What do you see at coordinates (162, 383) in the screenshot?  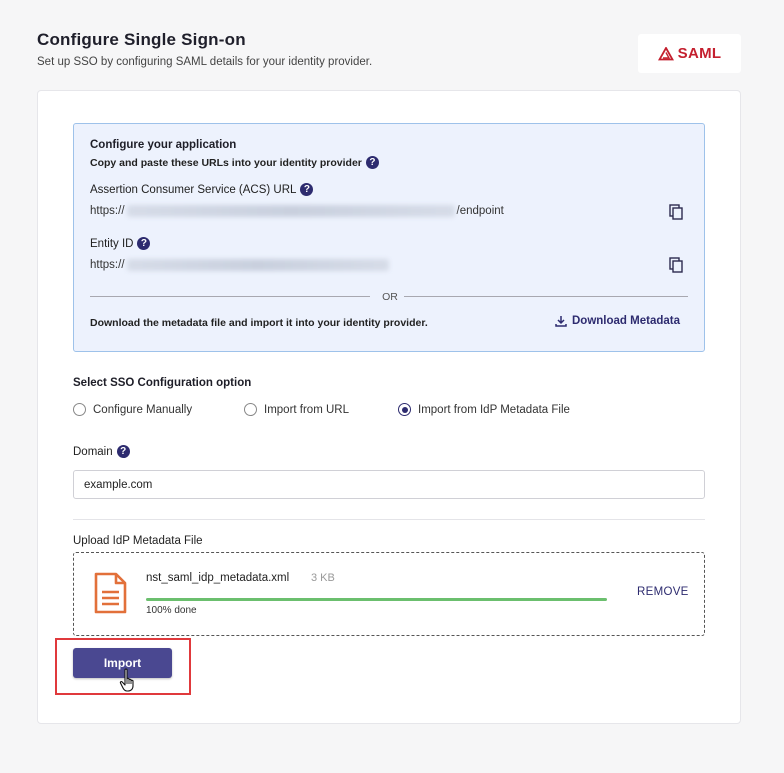 I see `sso-option-label: Select SSO Configuration option` at bounding box center [162, 383].